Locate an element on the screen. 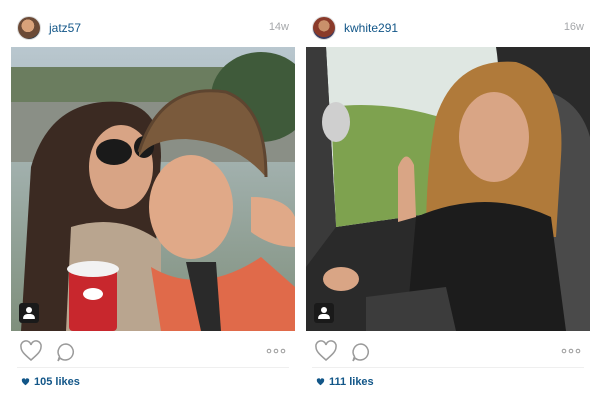 The image size is (600, 400). likes-number: 111 is located at coordinates (338, 382).